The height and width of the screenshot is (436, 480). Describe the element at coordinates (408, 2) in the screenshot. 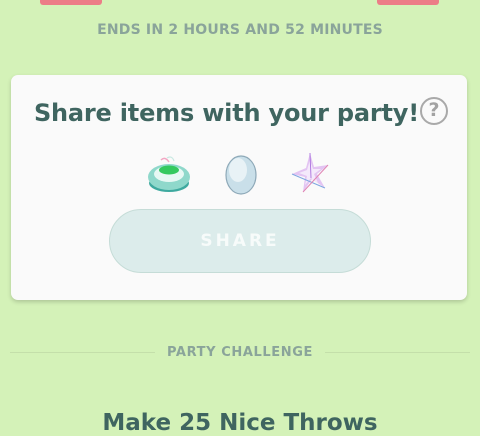

I see `ribbon-right` at that location.